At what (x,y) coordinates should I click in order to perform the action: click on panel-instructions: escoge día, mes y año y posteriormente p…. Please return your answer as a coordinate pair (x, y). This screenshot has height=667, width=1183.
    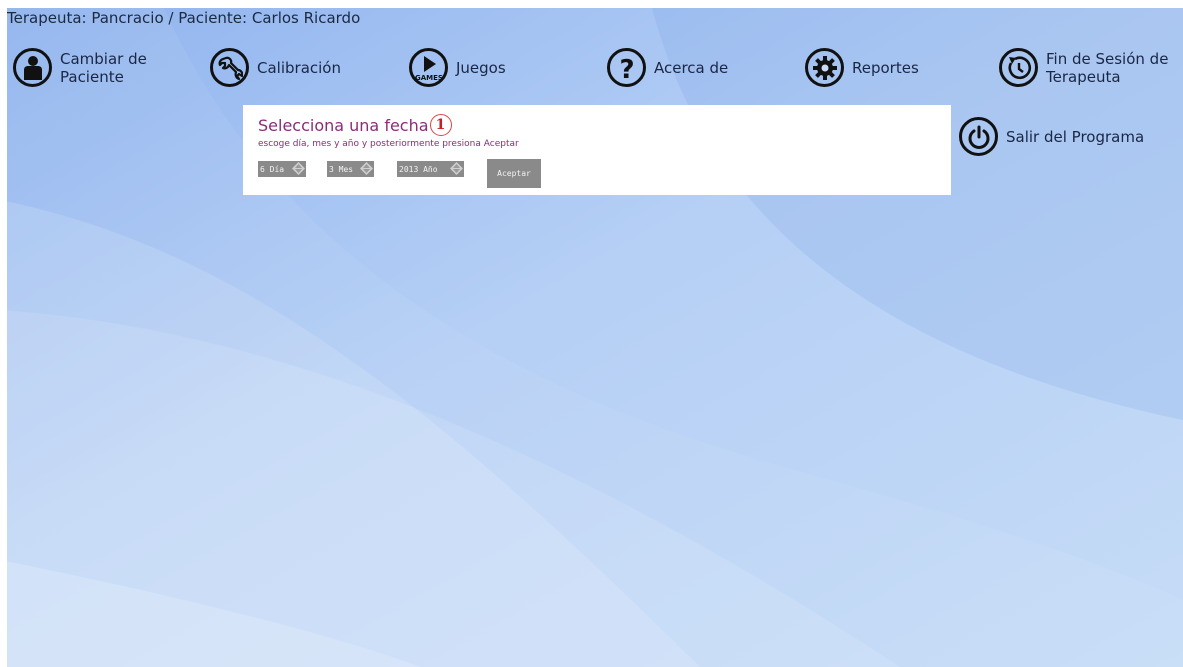
    Looking at the image, I should click on (388, 144).